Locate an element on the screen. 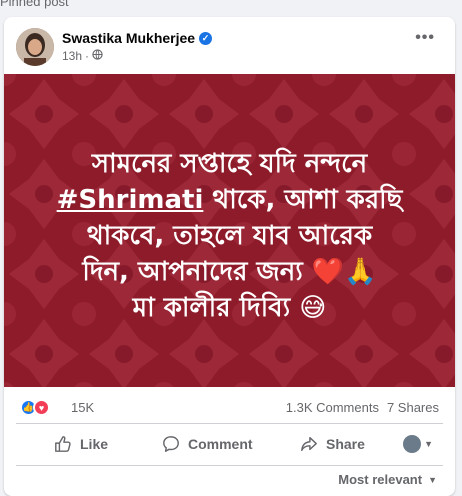 This screenshot has height=496, width=462. quote-line-3: থাকবে, তাহলে যাব আরেক is located at coordinates (229, 236).